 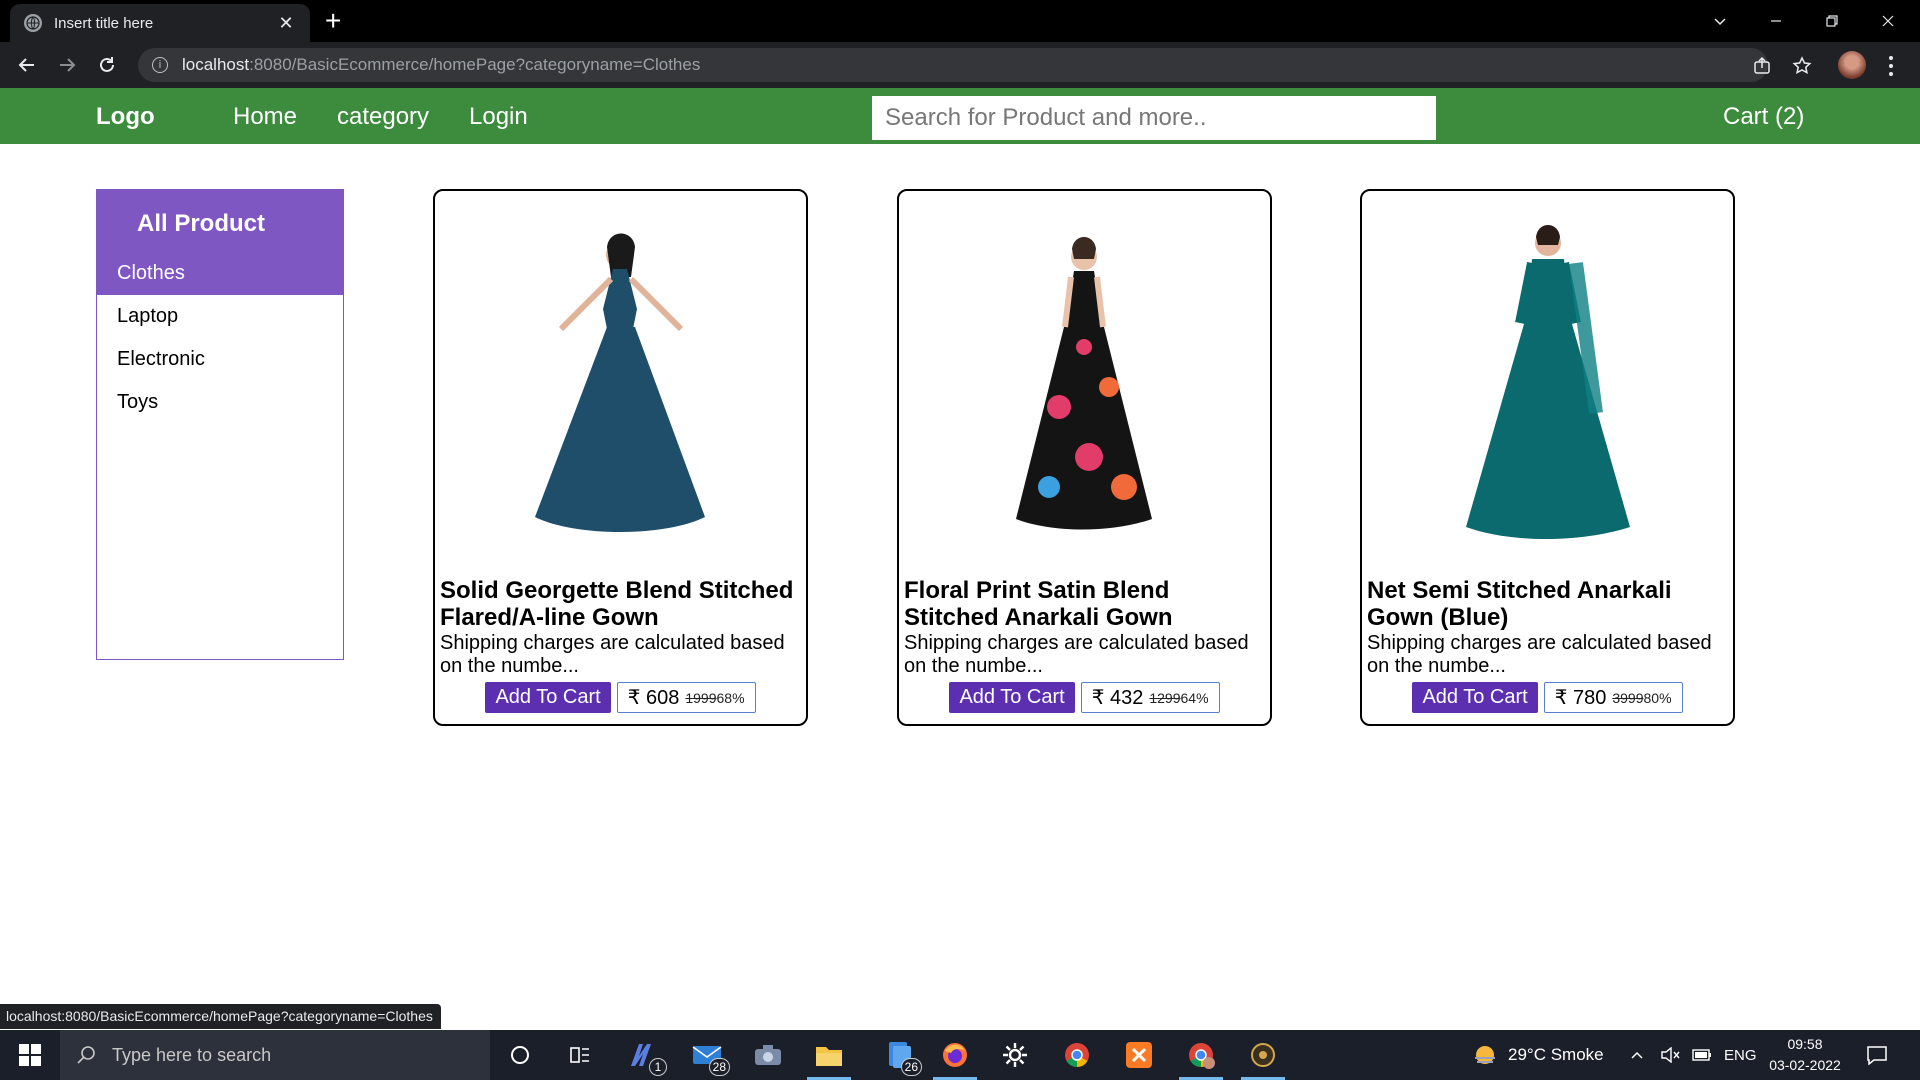 I want to click on price-box: ₹ 432 1299 64%, so click(x=1150, y=697).